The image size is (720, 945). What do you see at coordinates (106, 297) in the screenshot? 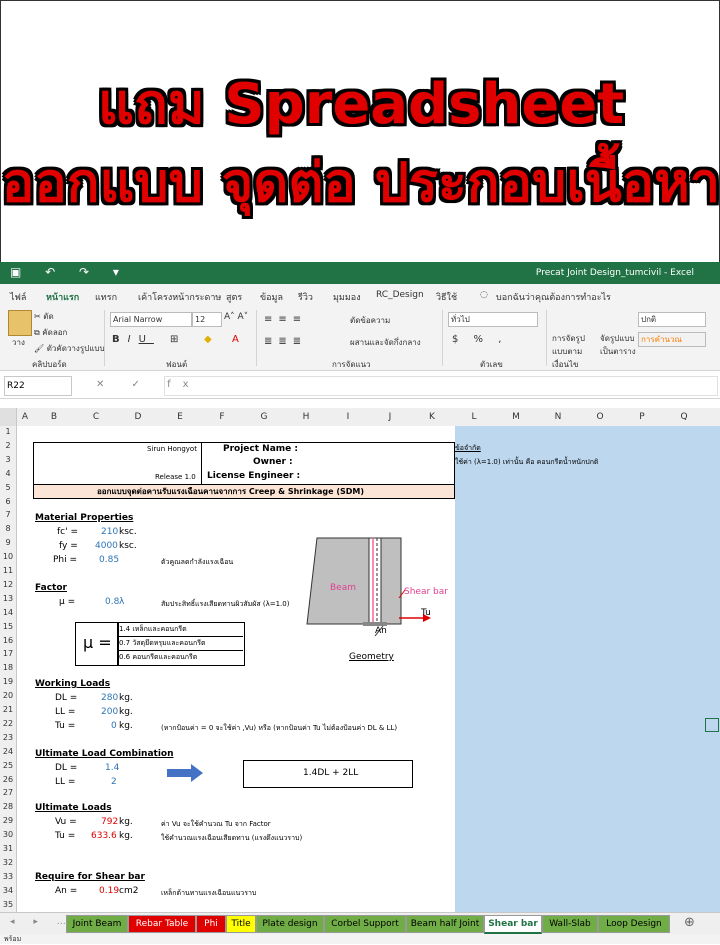
I see `tab-insert: แทรก` at bounding box center [106, 297].